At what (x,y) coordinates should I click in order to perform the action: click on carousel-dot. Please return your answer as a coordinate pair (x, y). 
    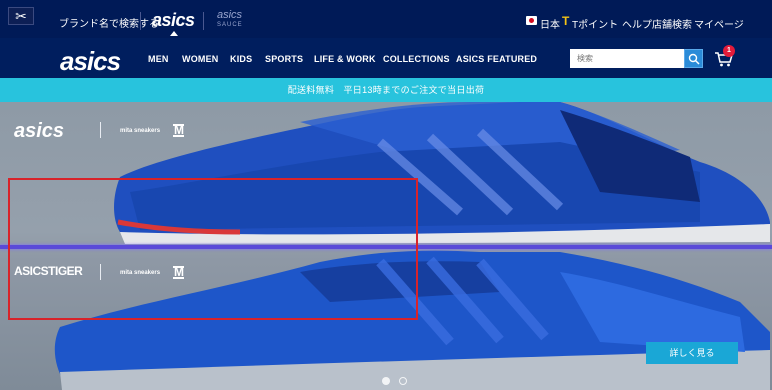
    Looking at the image, I should click on (403, 381).